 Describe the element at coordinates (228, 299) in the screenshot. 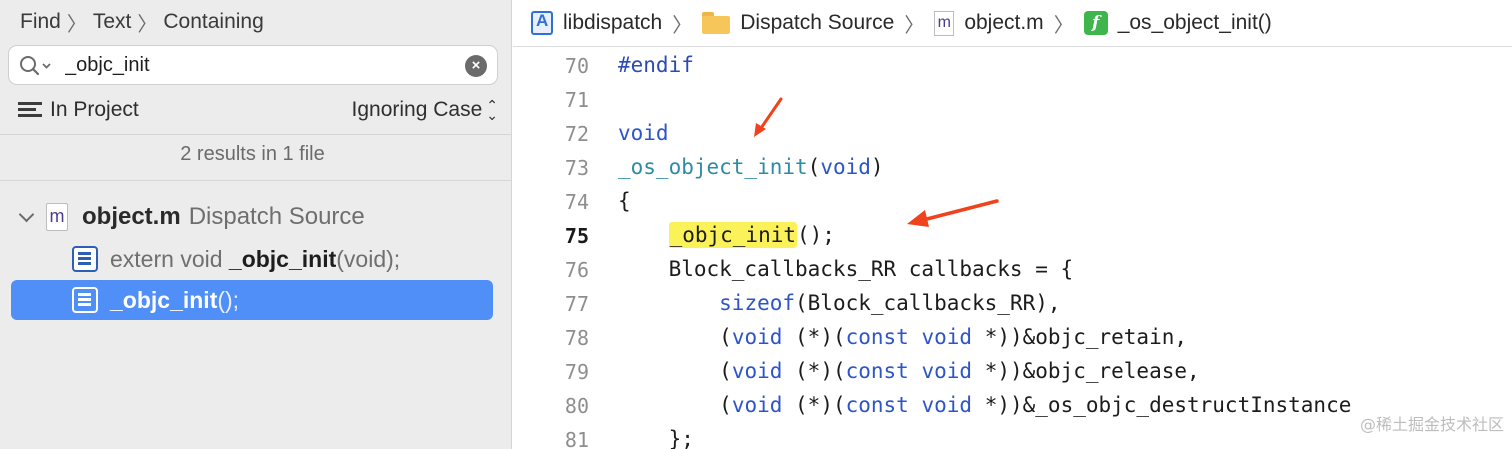

I see `result-suffix: ();` at that location.